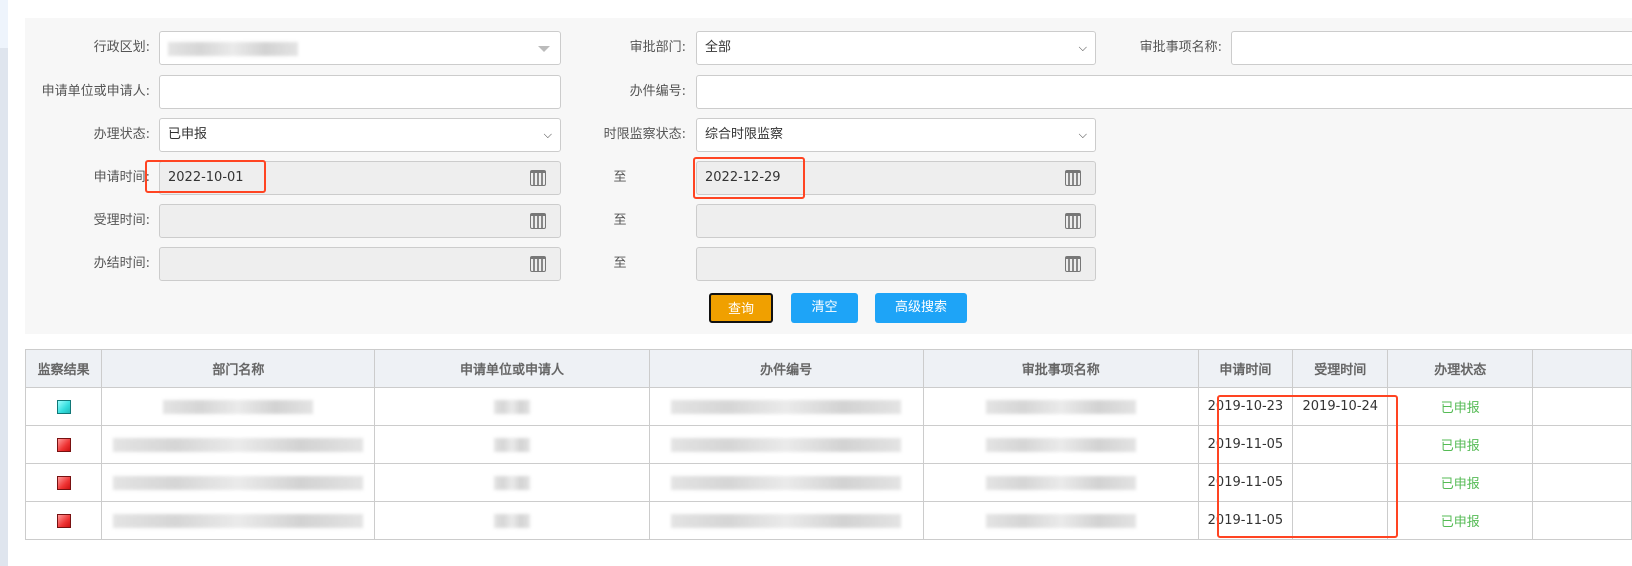 Image resolution: width=1632 pixels, height=566 pixels. Describe the element at coordinates (1060, 368) in the screenshot. I see `col-header: 审批事项名称` at that location.